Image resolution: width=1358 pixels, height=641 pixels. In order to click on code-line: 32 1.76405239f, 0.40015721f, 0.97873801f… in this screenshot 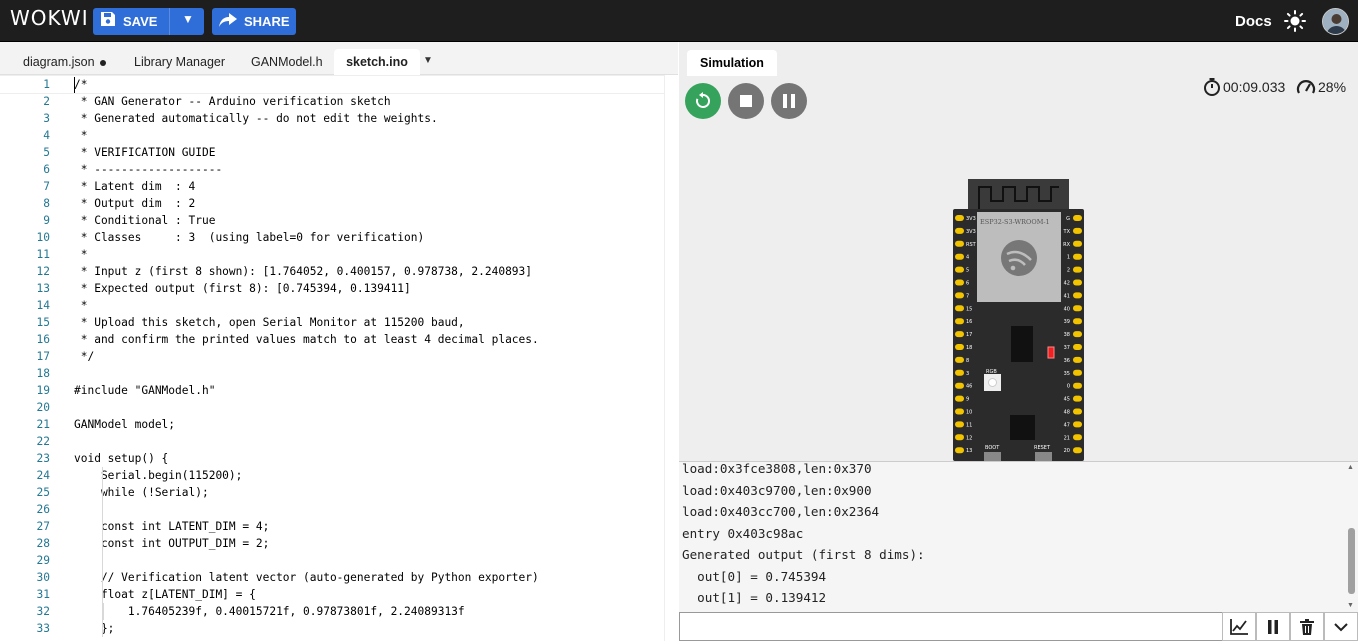, I will do `click(332, 611)`.